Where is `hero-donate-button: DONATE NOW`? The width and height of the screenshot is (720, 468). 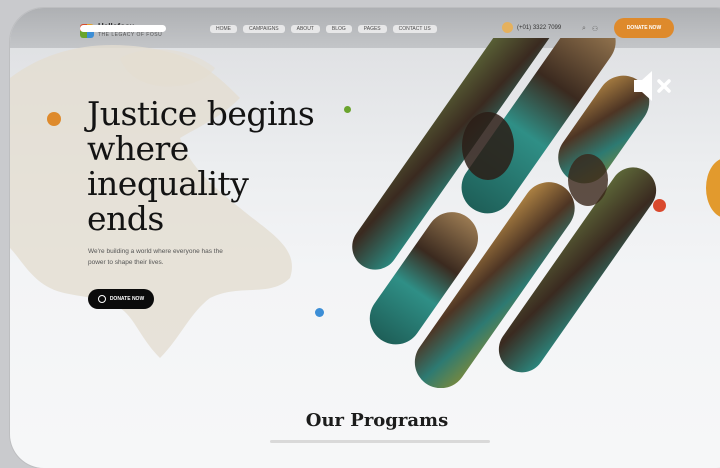
hero-donate-button: DONATE NOW is located at coordinates (121, 299).